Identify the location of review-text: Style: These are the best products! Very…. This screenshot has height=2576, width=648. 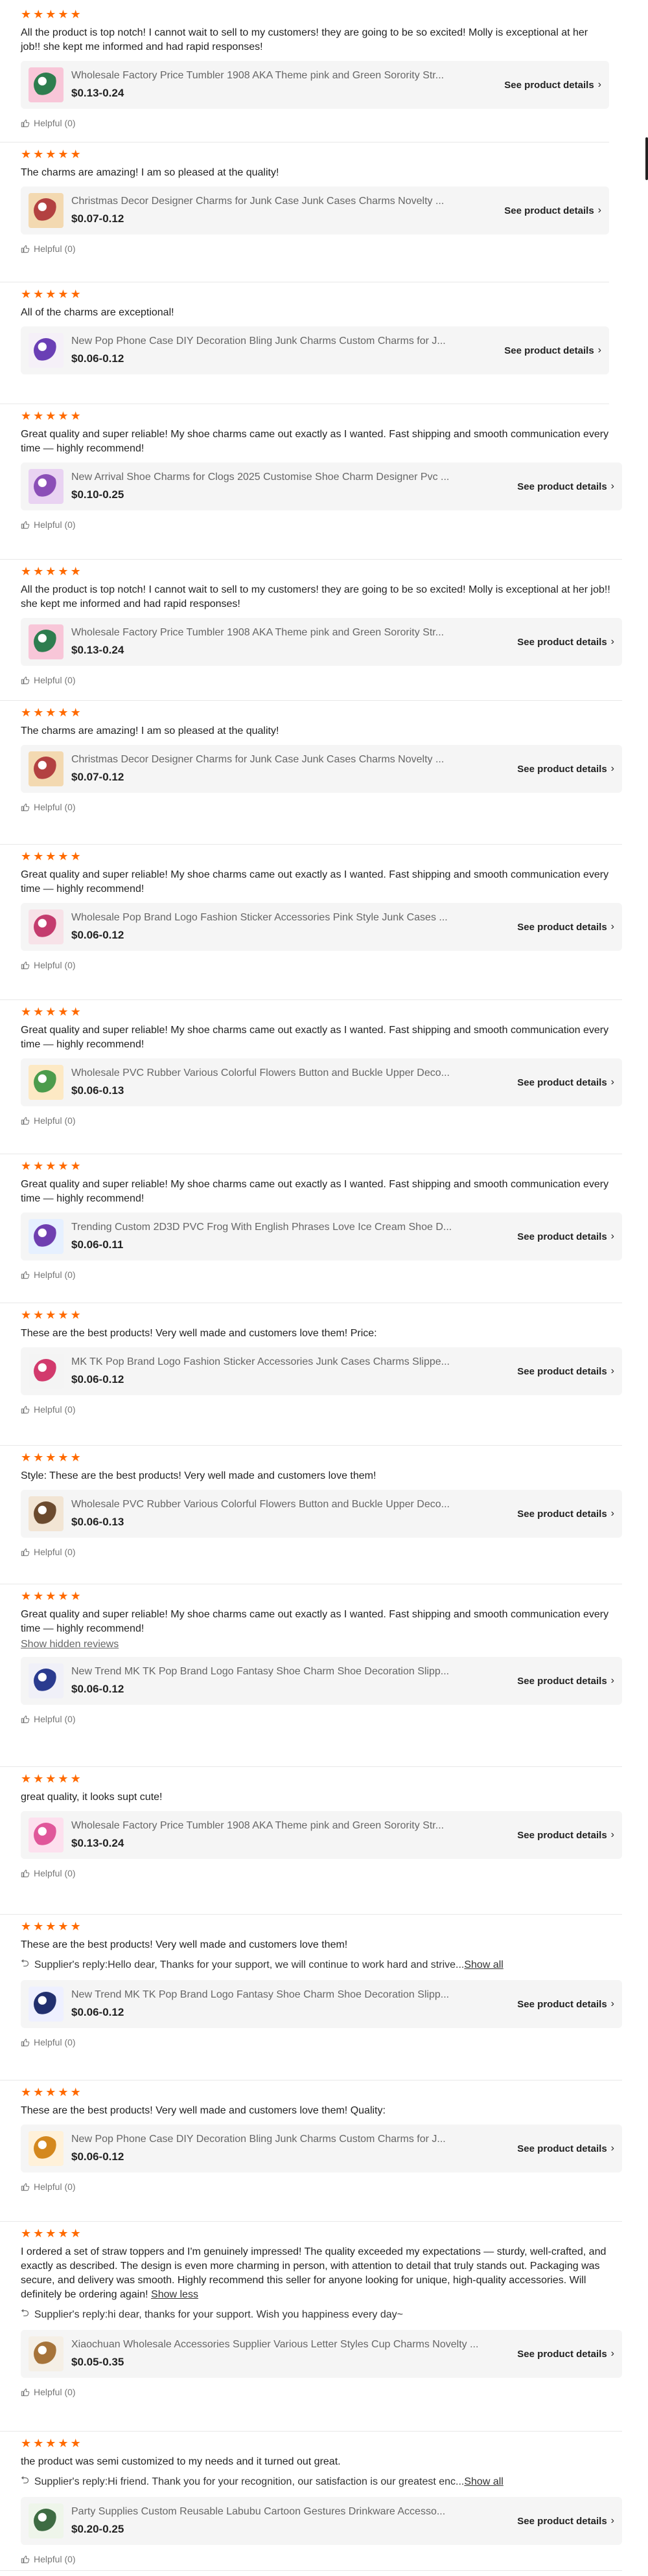
(321, 1476).